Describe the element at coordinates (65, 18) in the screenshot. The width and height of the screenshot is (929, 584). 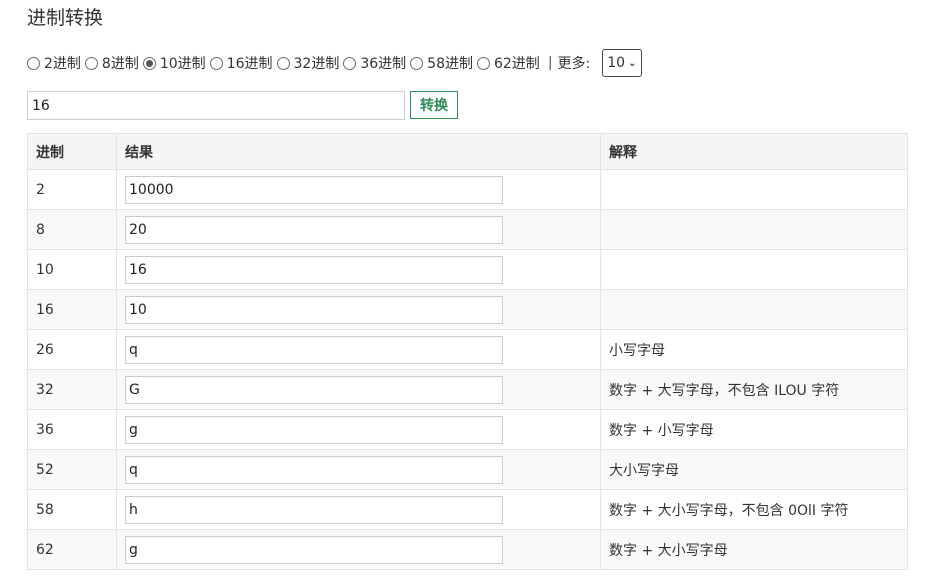
I see `page-title: 进制转换` at that location.